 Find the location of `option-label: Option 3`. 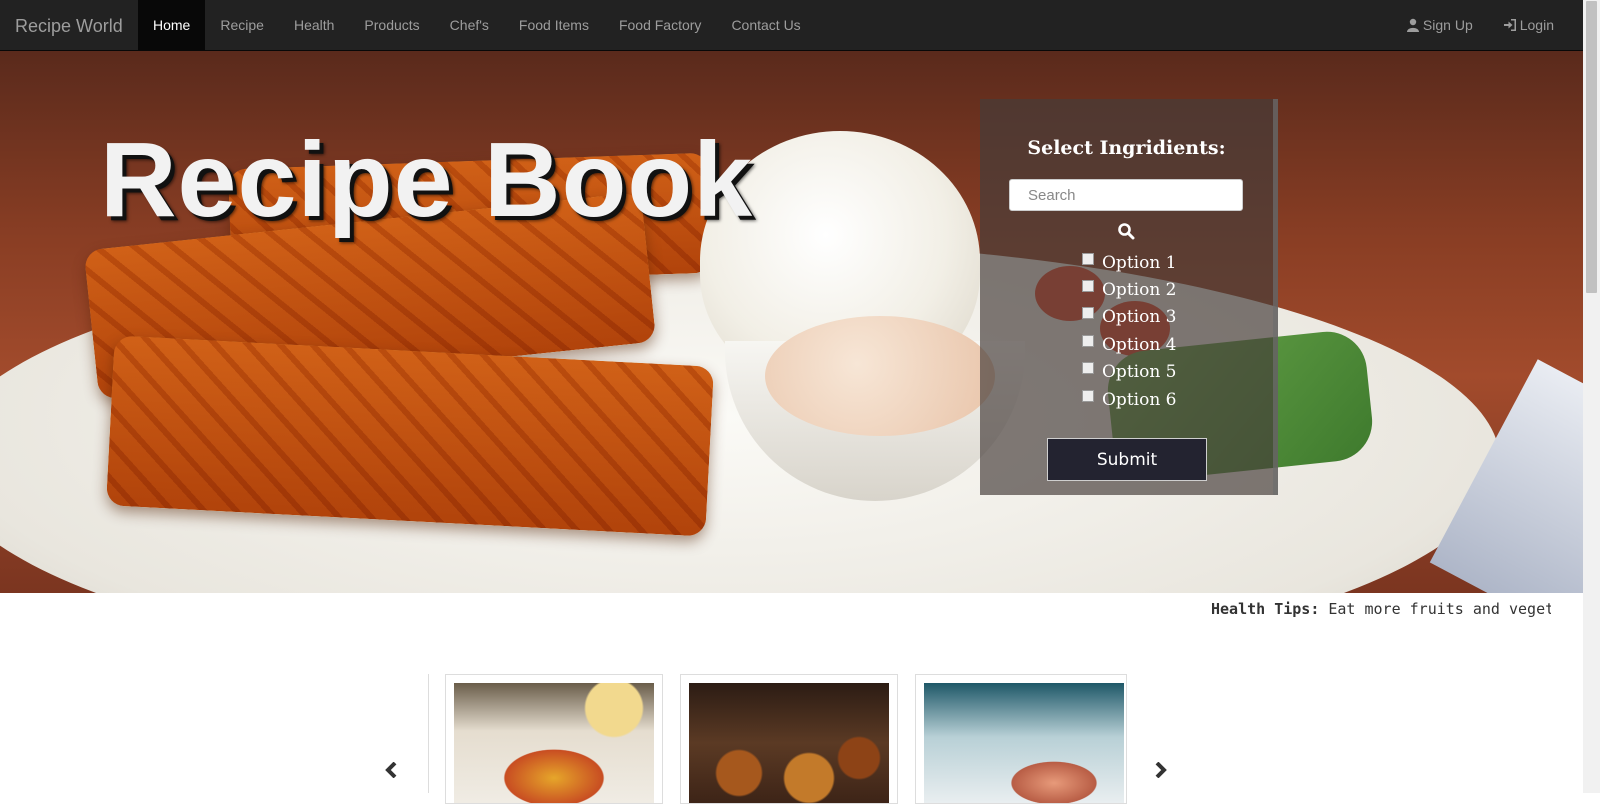

option-label: Option 3 is located at coordinates (1139, 317).